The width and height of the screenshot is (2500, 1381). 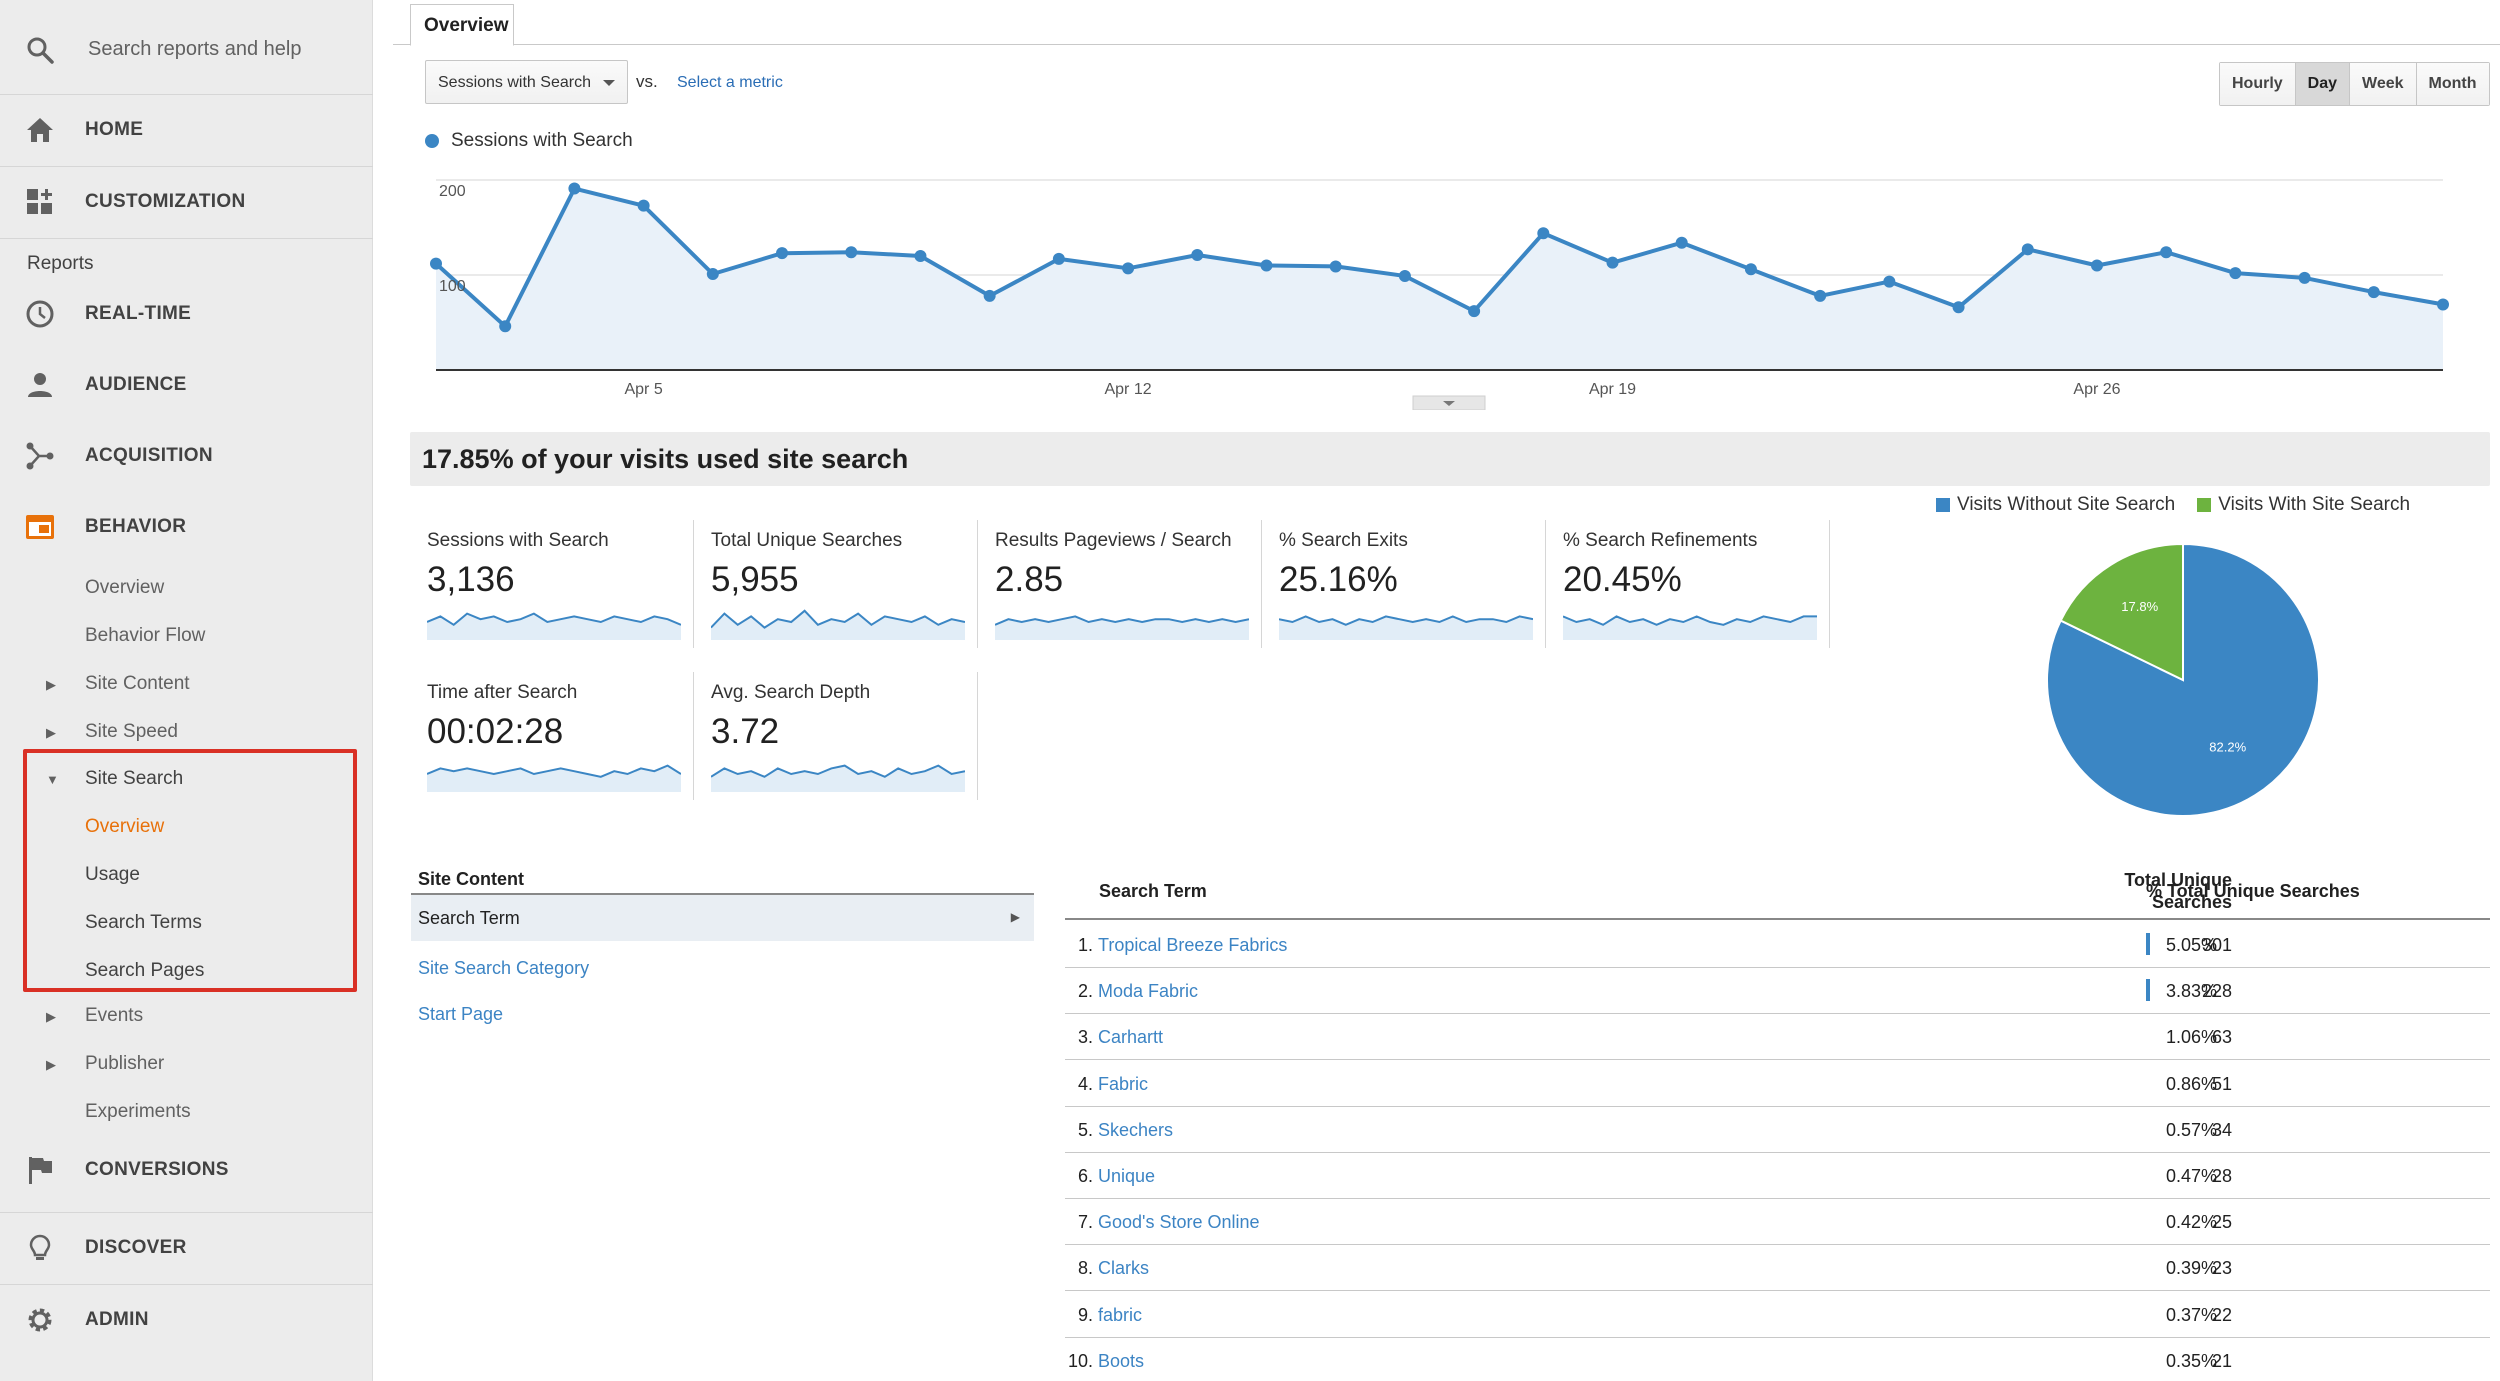 What do you see at coordinates (40, 50) in the screenshot?
I see `search-icon` at bounding box center [40, 50].